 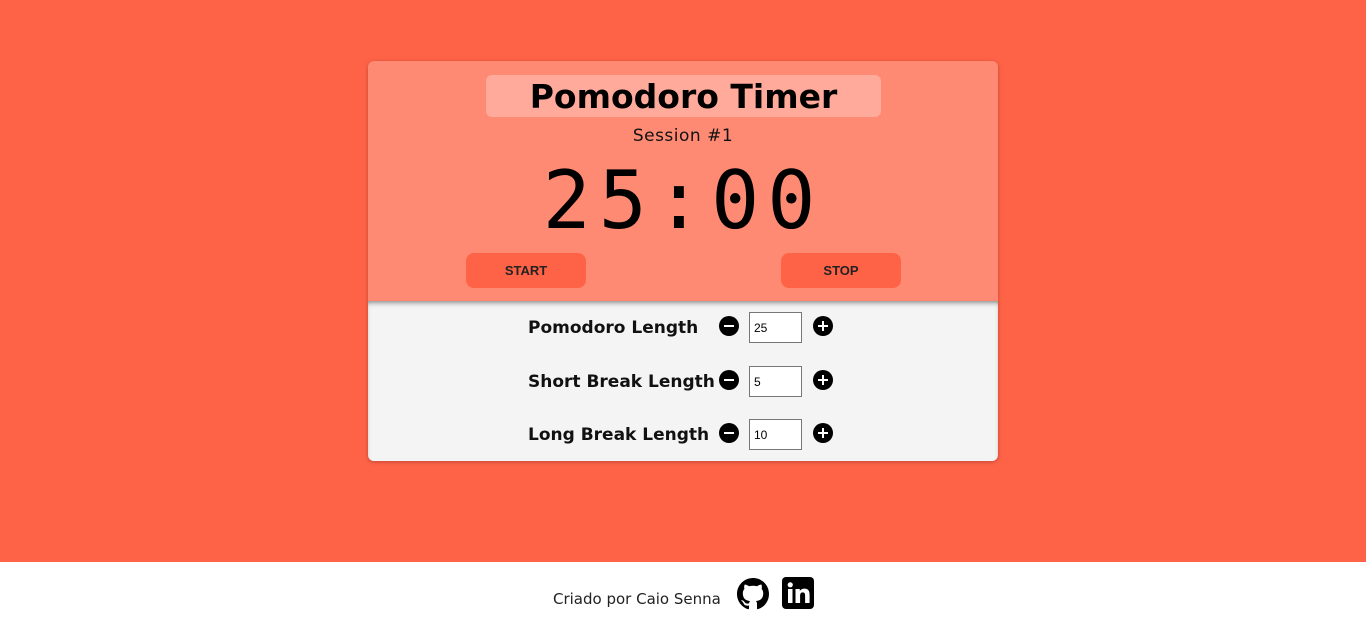 I want to click on decrease-pomodoro-icon, so click(x=729, y=326).